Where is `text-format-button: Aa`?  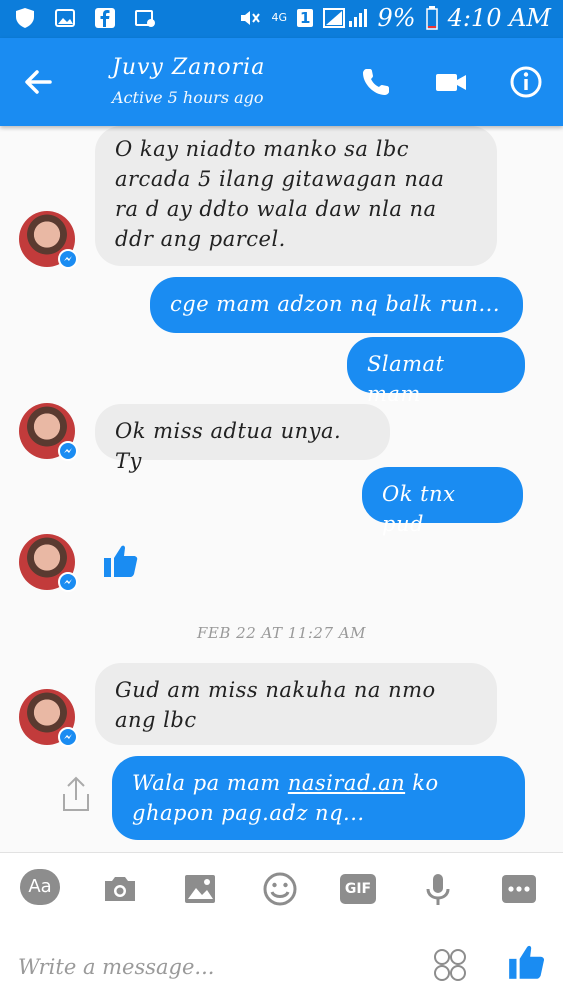
text-format-button: Aa is located at coordinates (40, 887).